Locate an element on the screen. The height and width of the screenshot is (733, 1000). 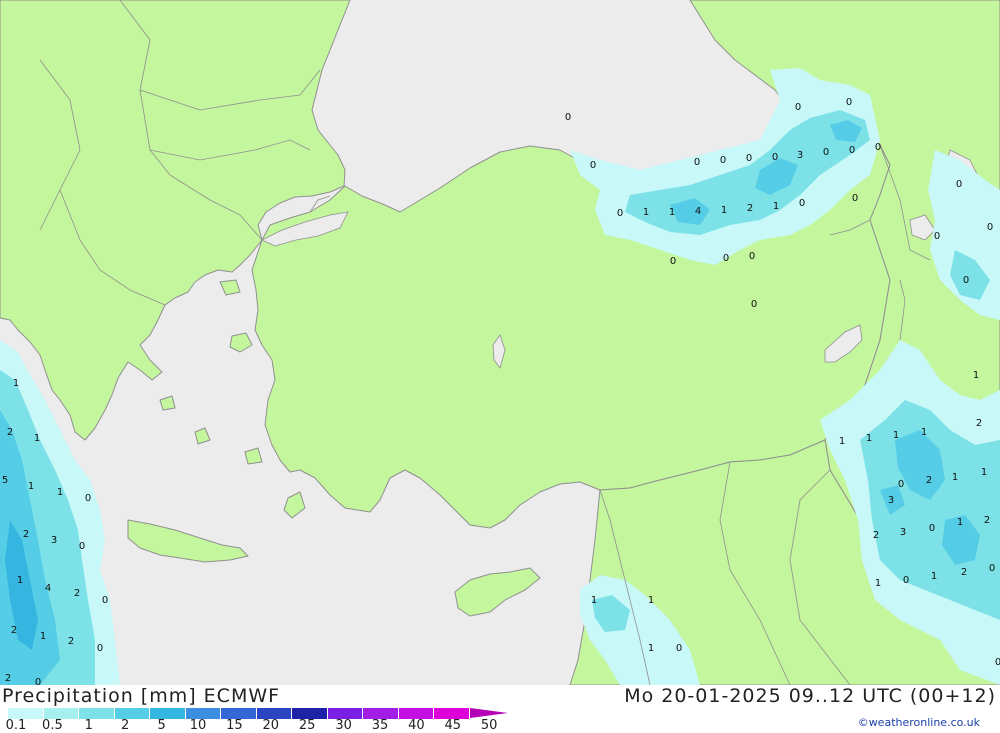
legend-label: 1 is located at coordinates (88, 725).